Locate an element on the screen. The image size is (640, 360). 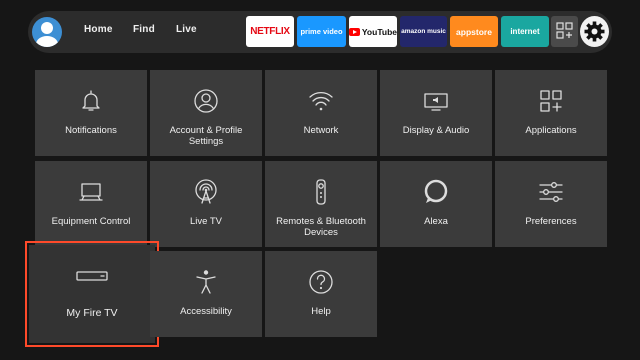
tile-label: Preferences is located at coordinates (551, 221).